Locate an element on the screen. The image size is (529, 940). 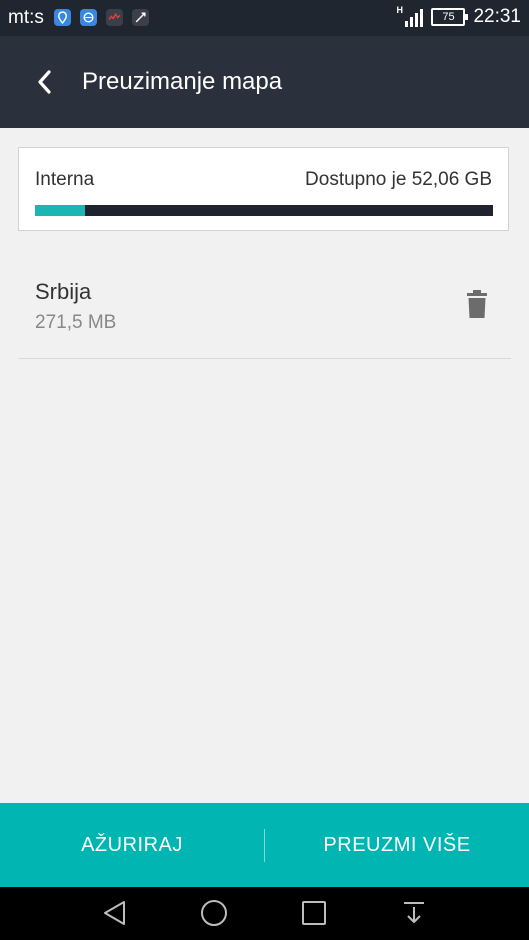
nav-notifications-icon is located at coordinates (414, 912).